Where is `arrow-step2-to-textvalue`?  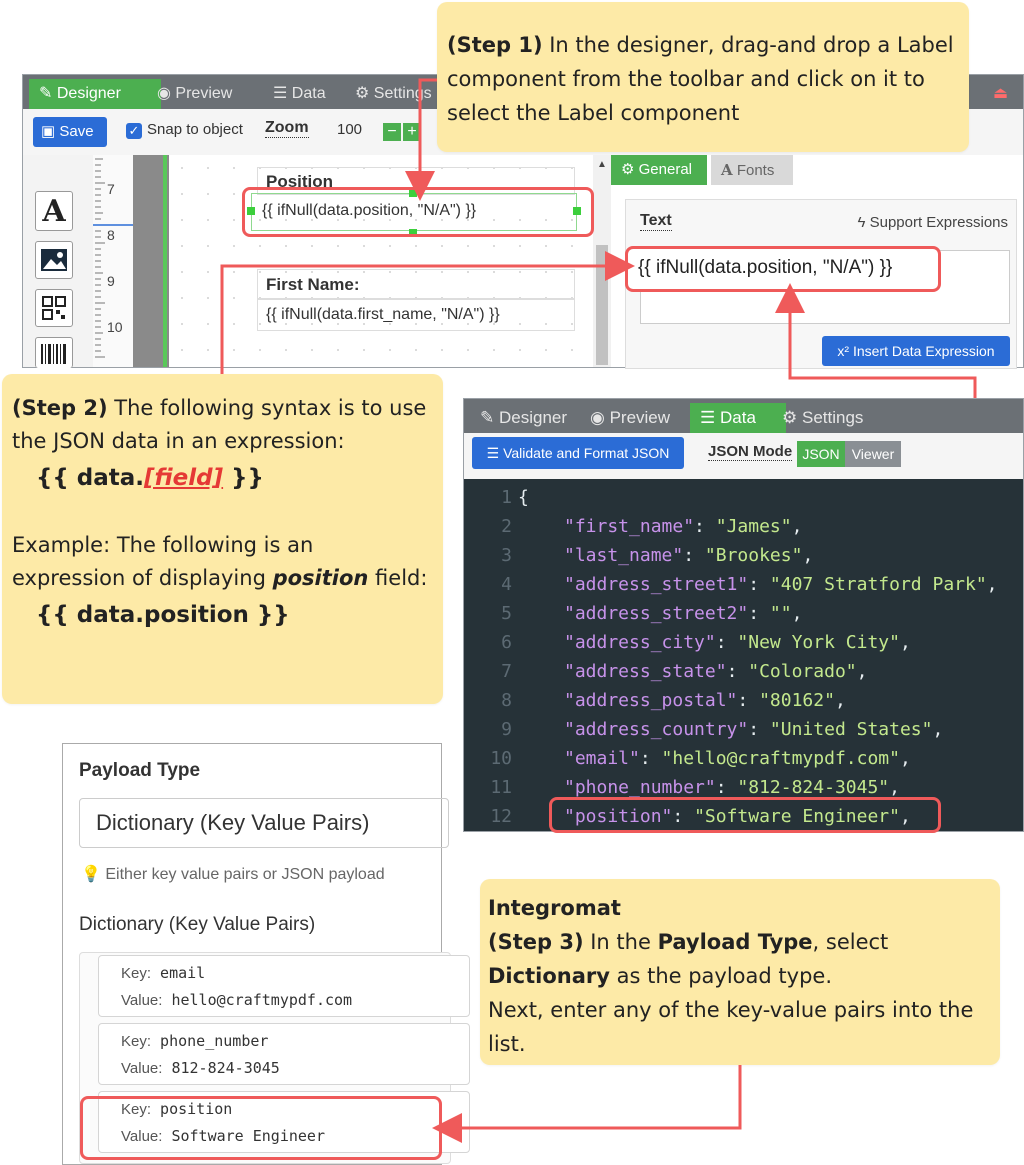
arrow-step2-to-textvalue is located at coordinates (427, 312).